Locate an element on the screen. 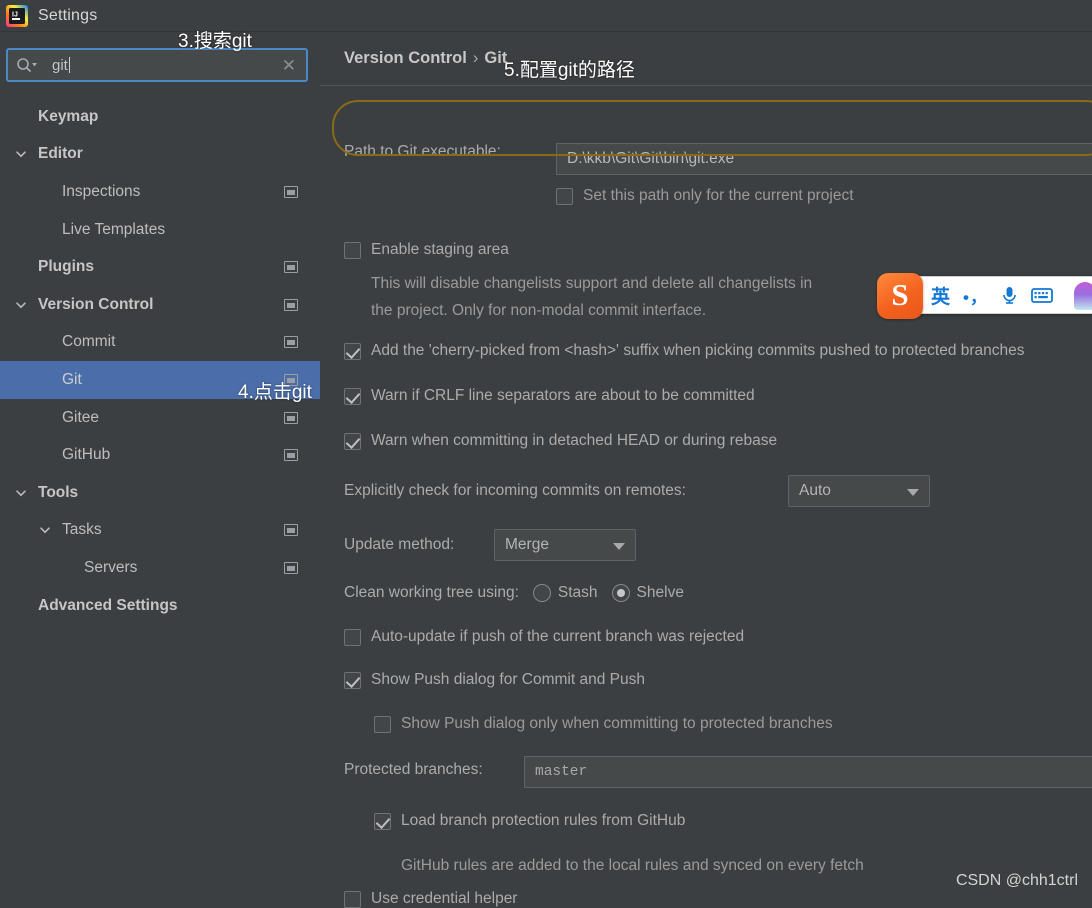 This screenshot has width=1092, height=908. keyboard-icon is located at coordinates (1042, 295).